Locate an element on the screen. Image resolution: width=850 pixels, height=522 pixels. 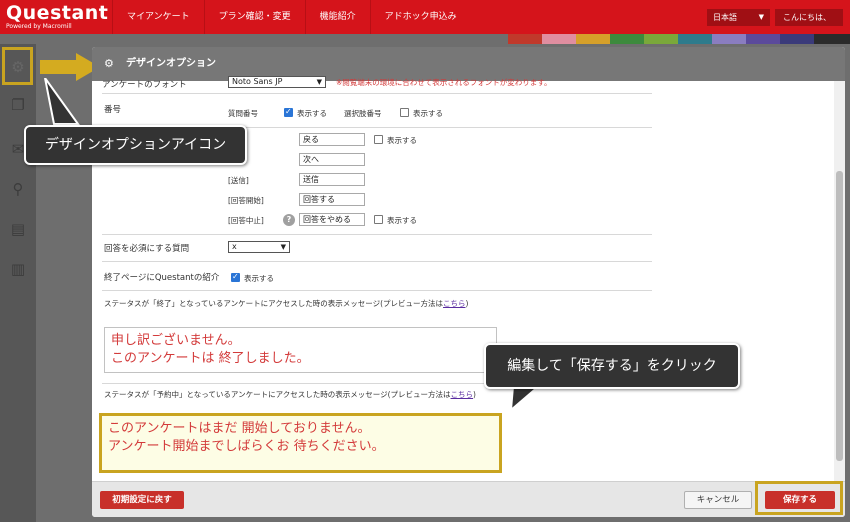
choice-number-label: 選択肢番号 is located at coordinates (363, 113).